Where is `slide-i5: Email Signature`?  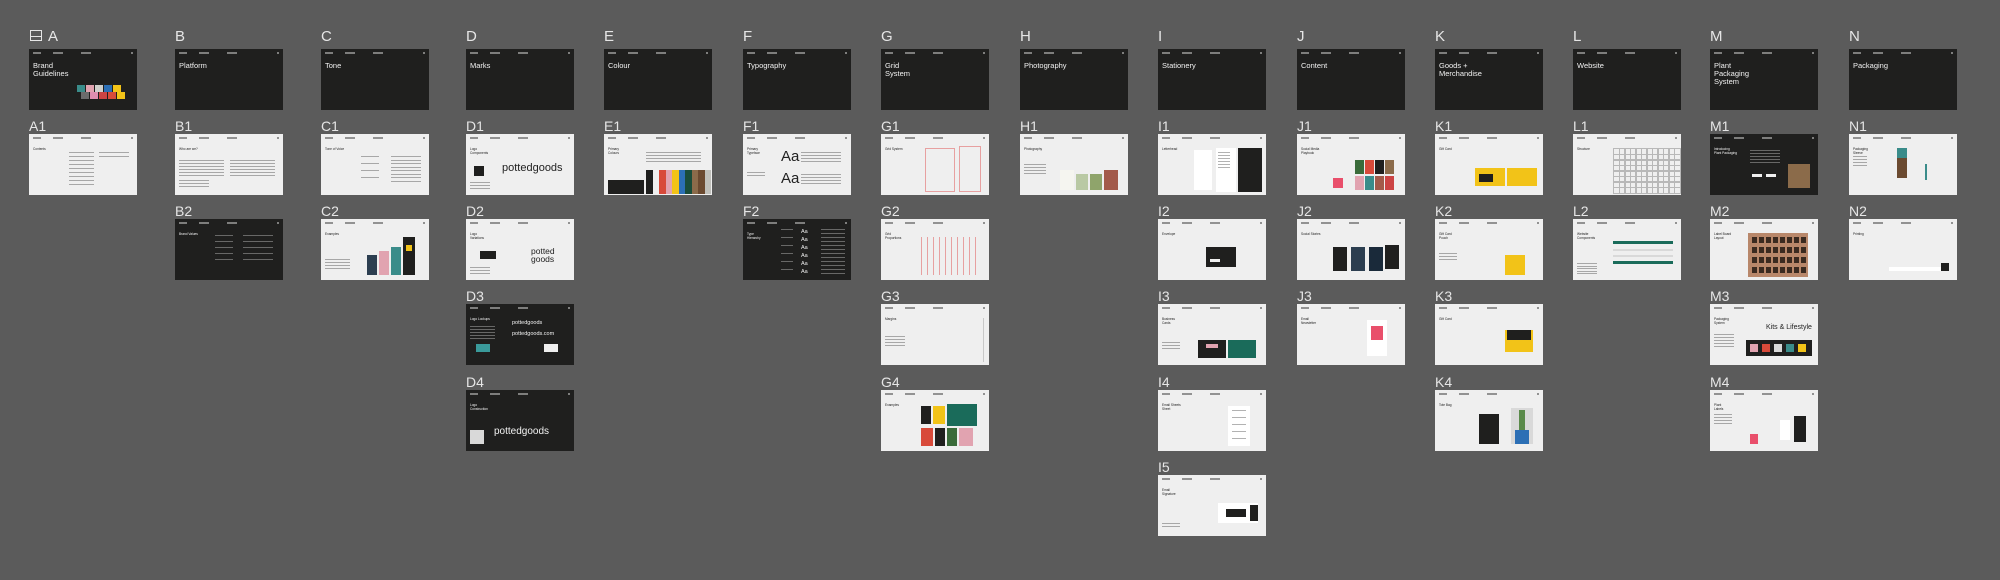 slide-i5: Email Signature is located at coordinates (1212, 505).